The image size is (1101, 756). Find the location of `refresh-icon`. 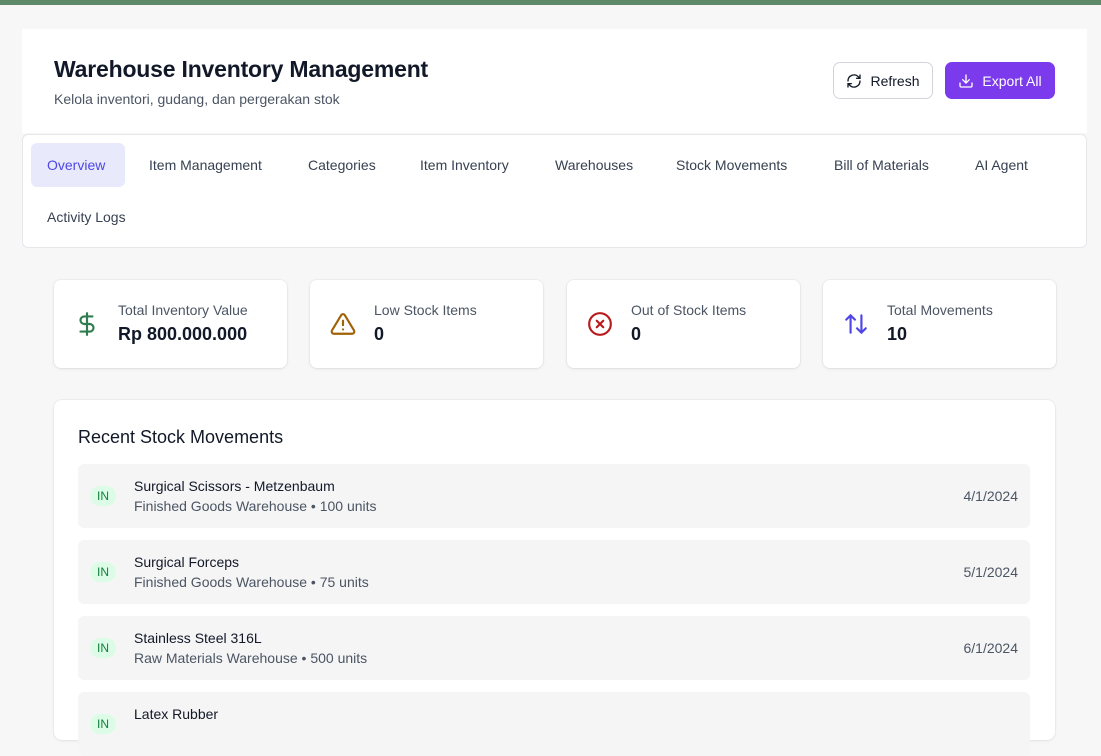

refresh-icon is located at coordinates (854, 80).